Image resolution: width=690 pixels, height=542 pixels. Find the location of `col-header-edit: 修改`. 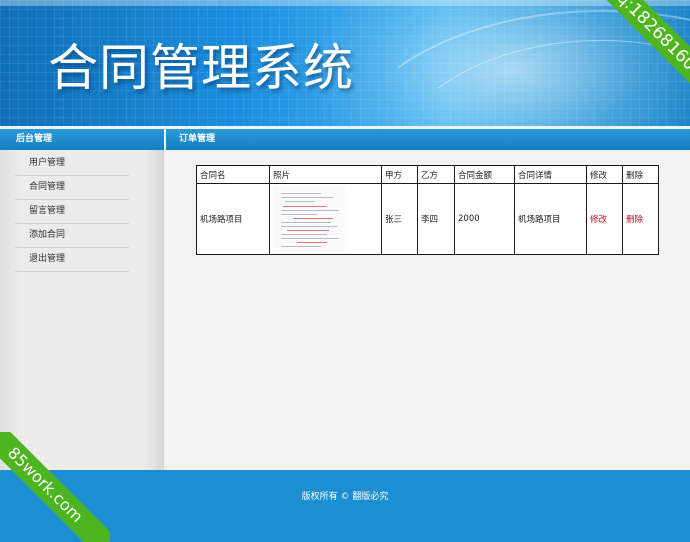

col-header-edit: 修改 is located at coordinates (604, 174).